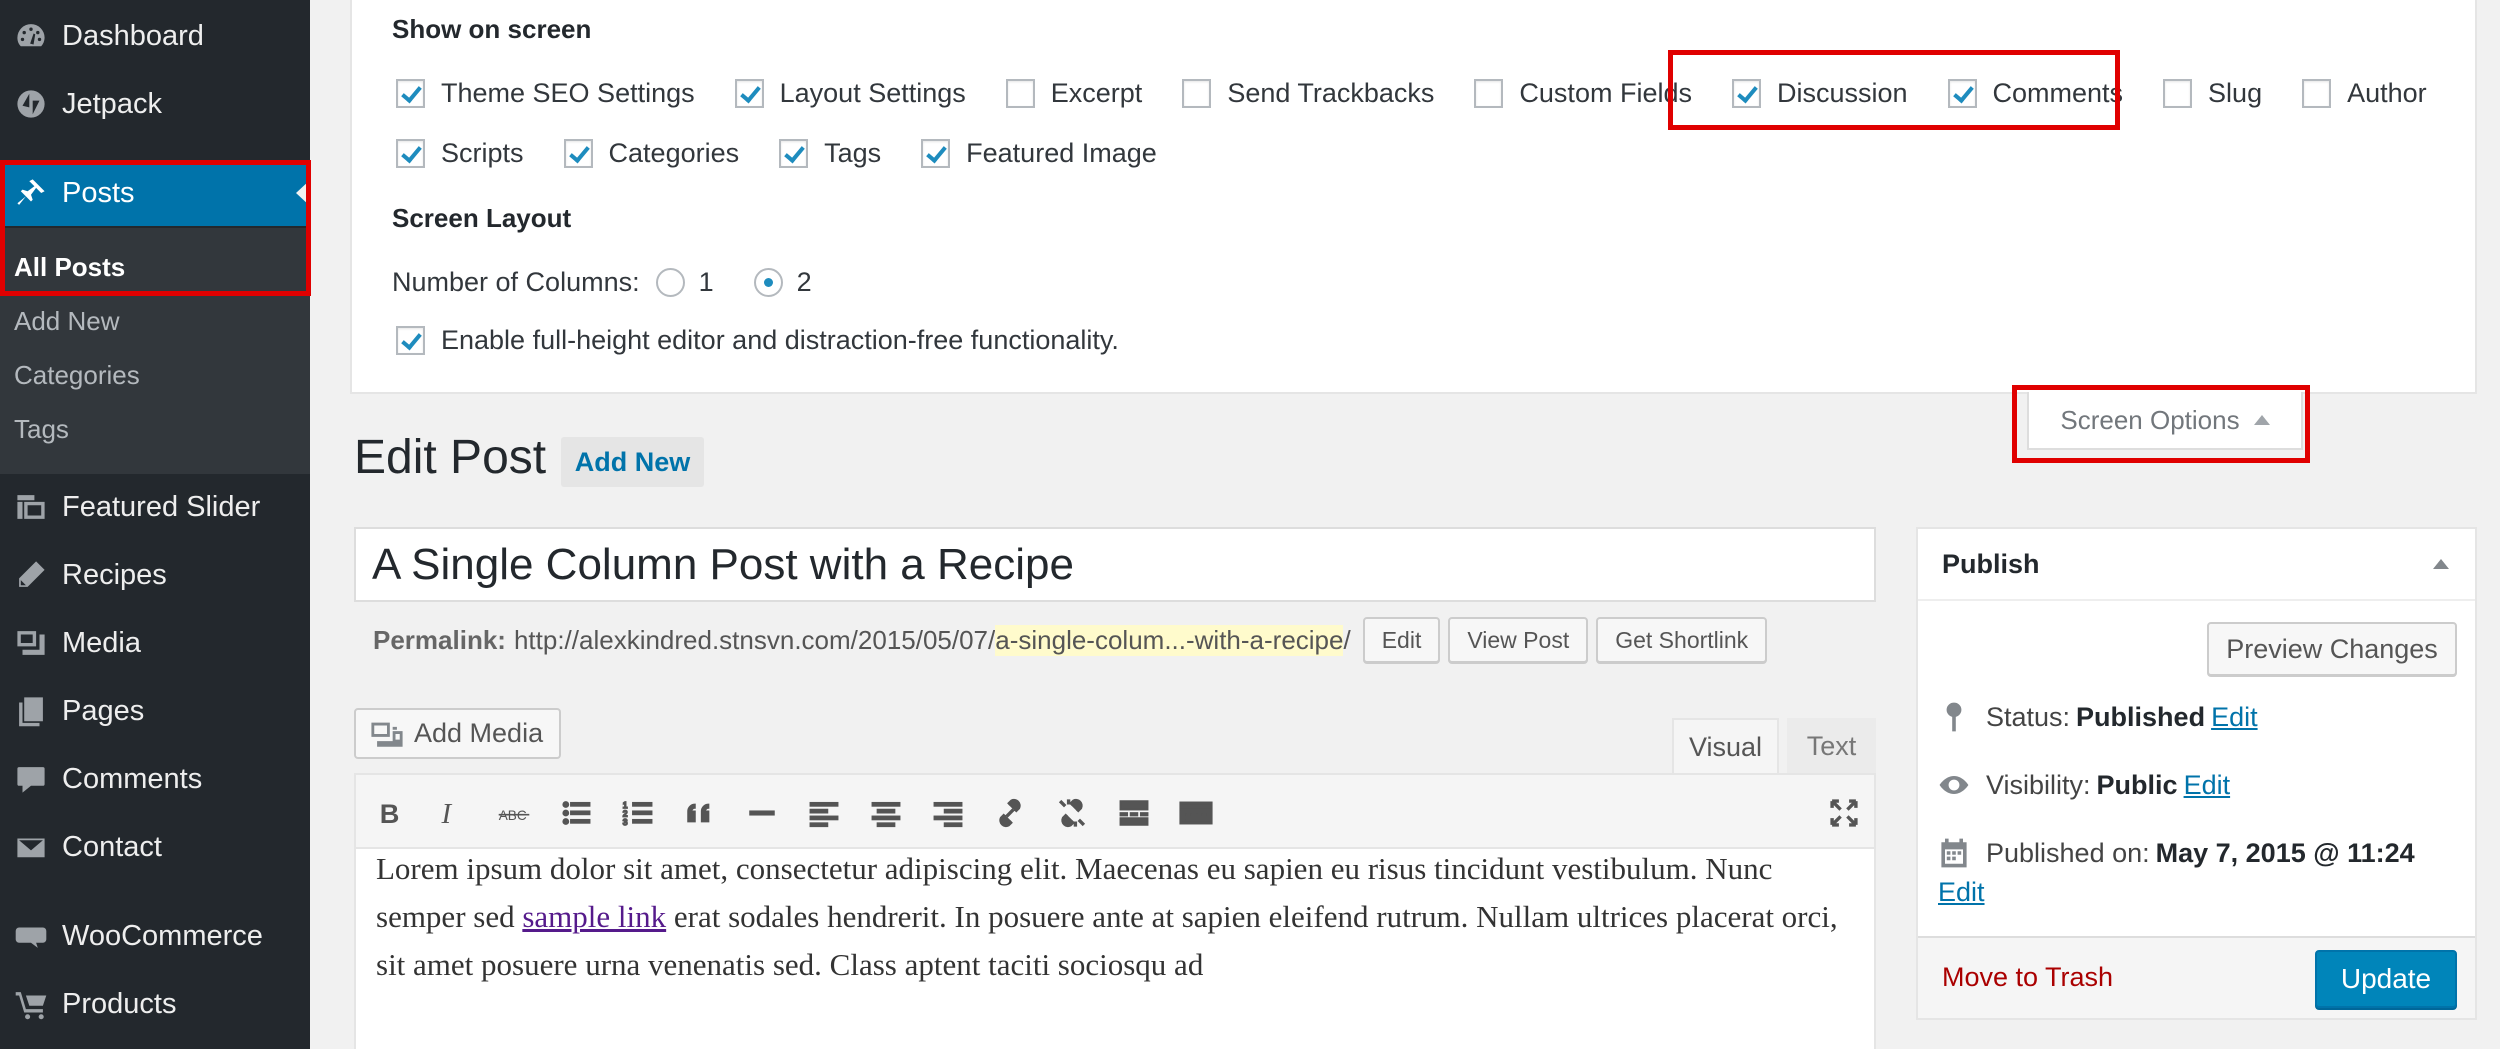 The height and width of the screenshot is (1049, 2500). Describe the element at coordinates (155, 936) in the screenshot. I see `sidebar-item-woocommerce: WooCommerce` at that location.